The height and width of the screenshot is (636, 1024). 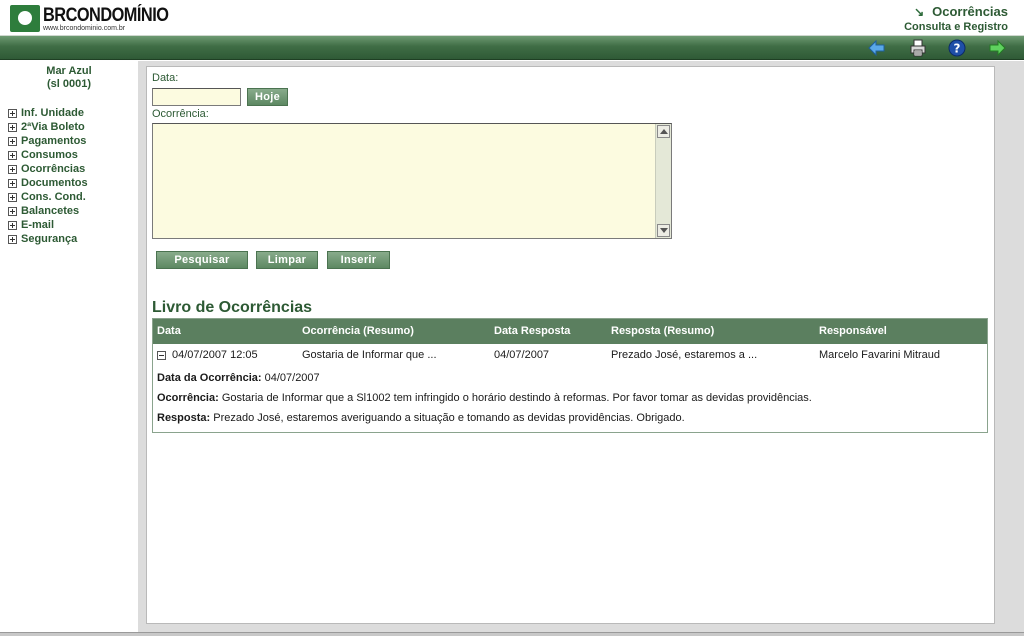 I want to click on brand-url: www.brcondominio.com.br, so click(x=84, y=28).